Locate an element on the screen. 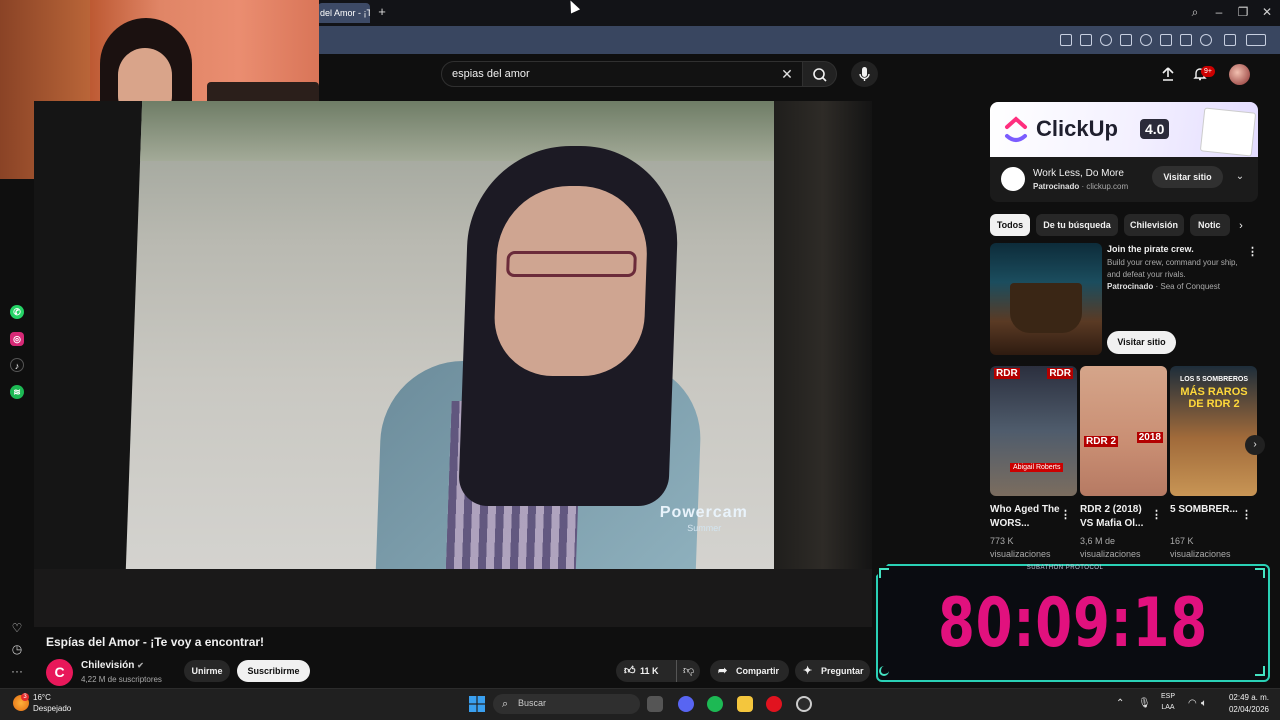 The height and width of the screenshot is (720, 1280). edit-icon is located at coordinates (1066, 40).